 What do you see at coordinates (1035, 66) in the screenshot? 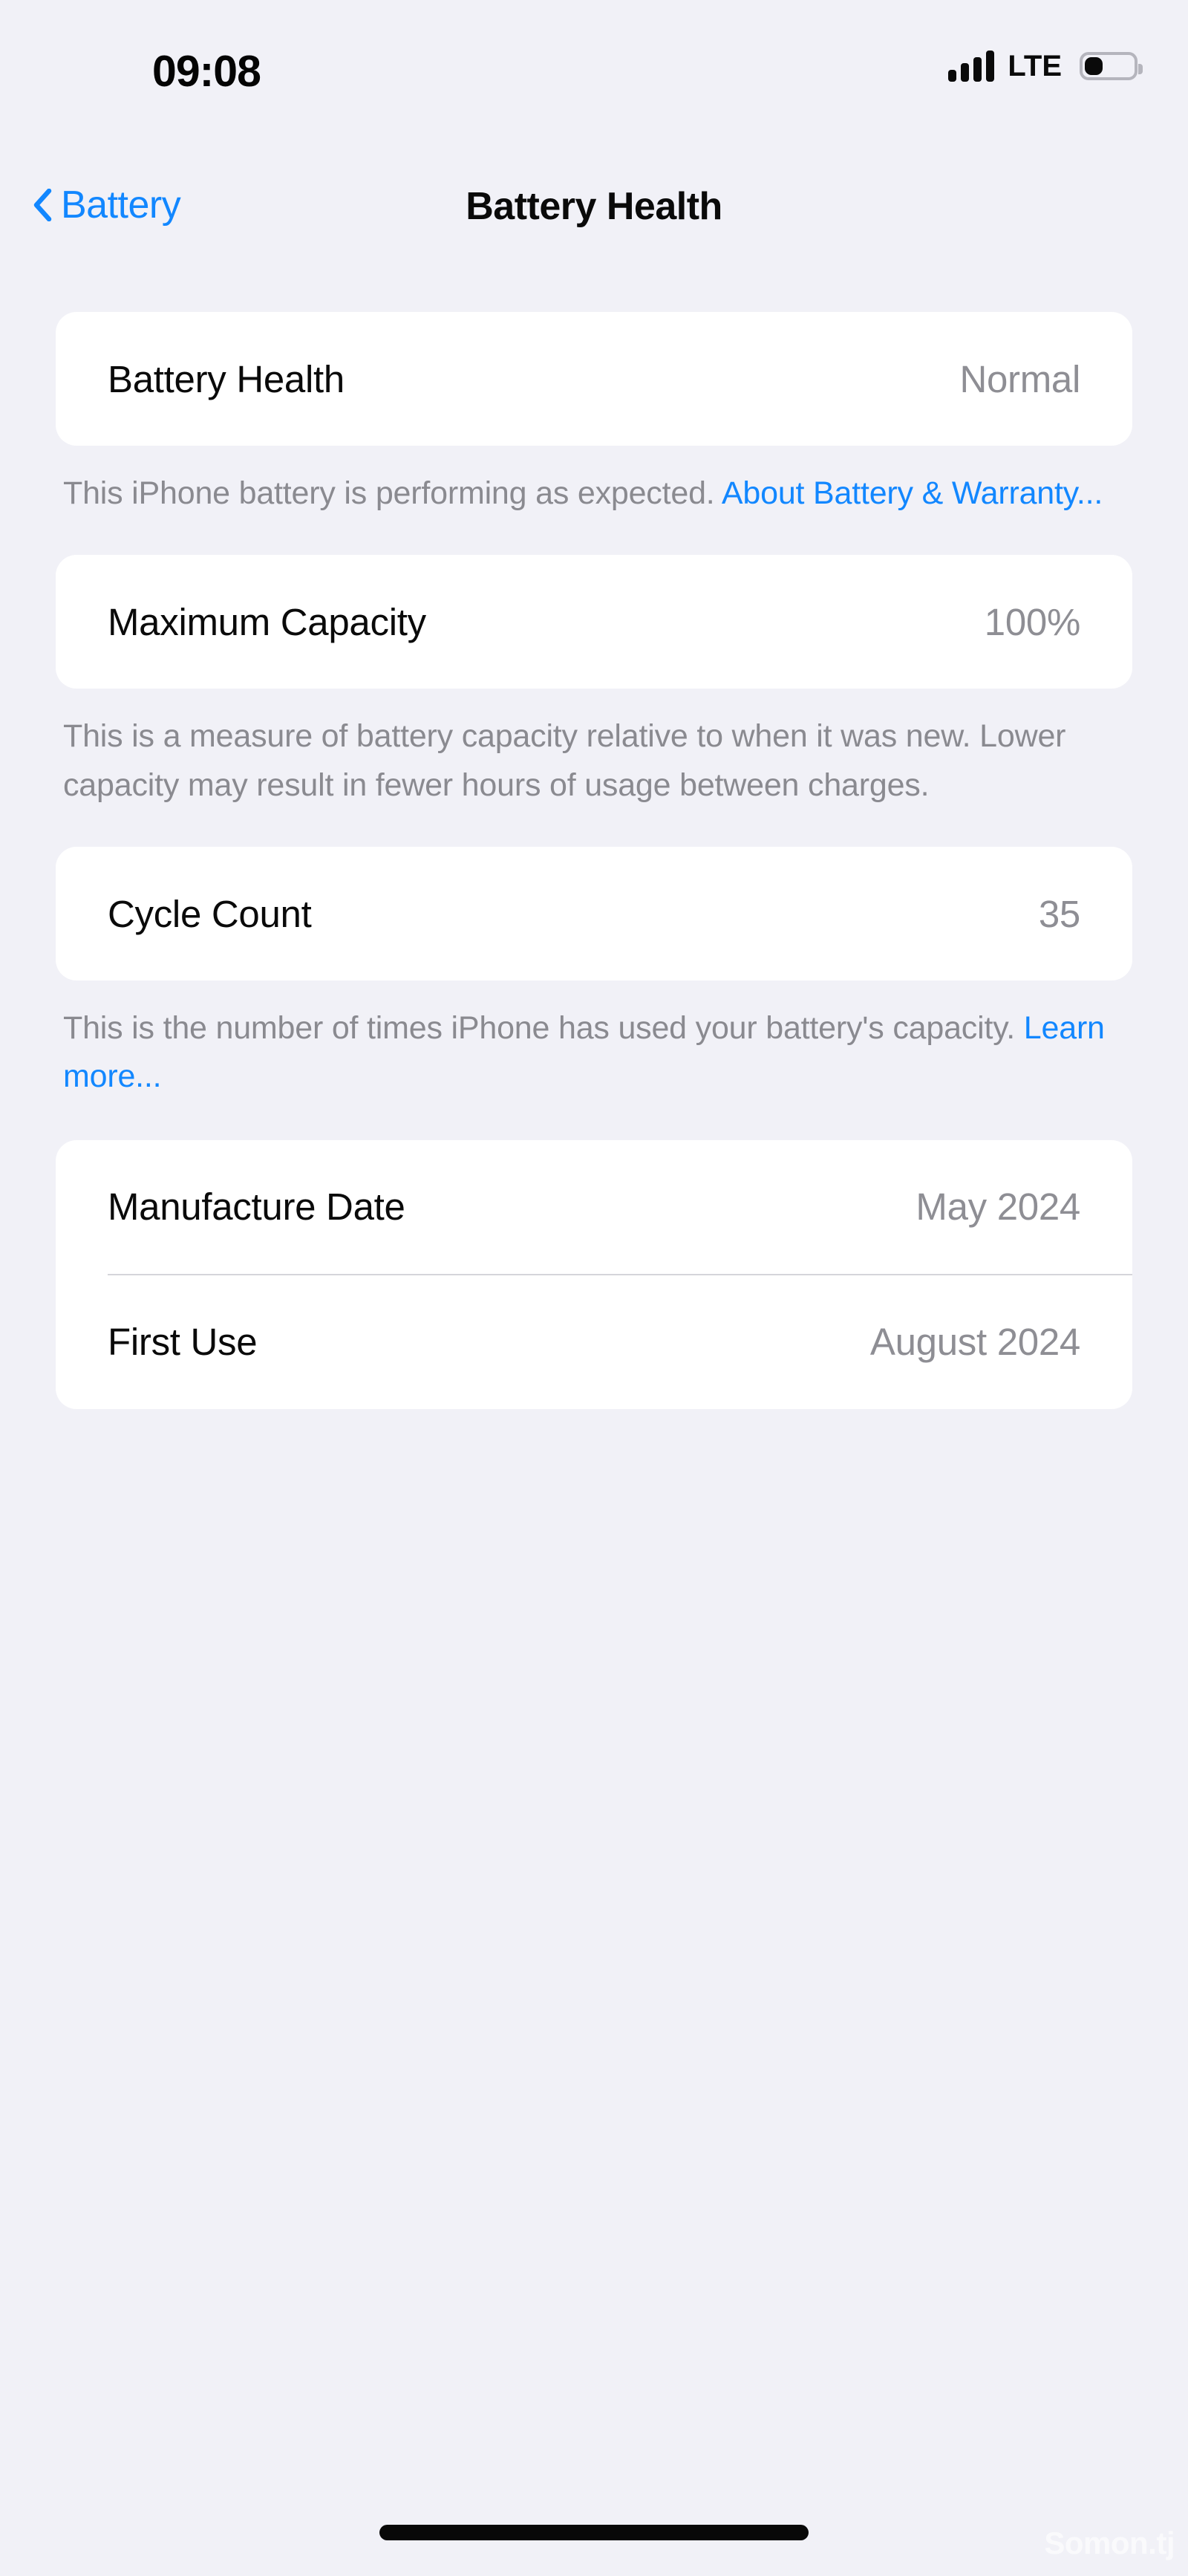
I see `network-type-label: LTE` at bounding box center [1035, 66].